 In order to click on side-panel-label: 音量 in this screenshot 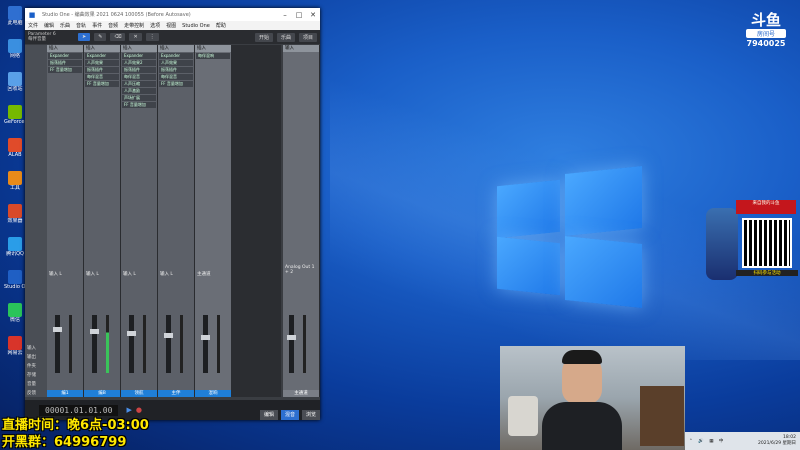, I will do `click(31, 384)`.